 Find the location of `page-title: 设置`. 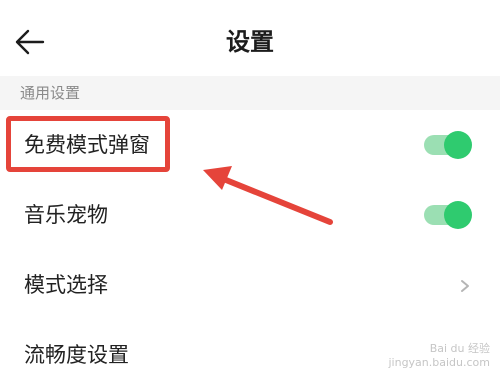

page-title: 设置 is located at coordinates (250, 42).